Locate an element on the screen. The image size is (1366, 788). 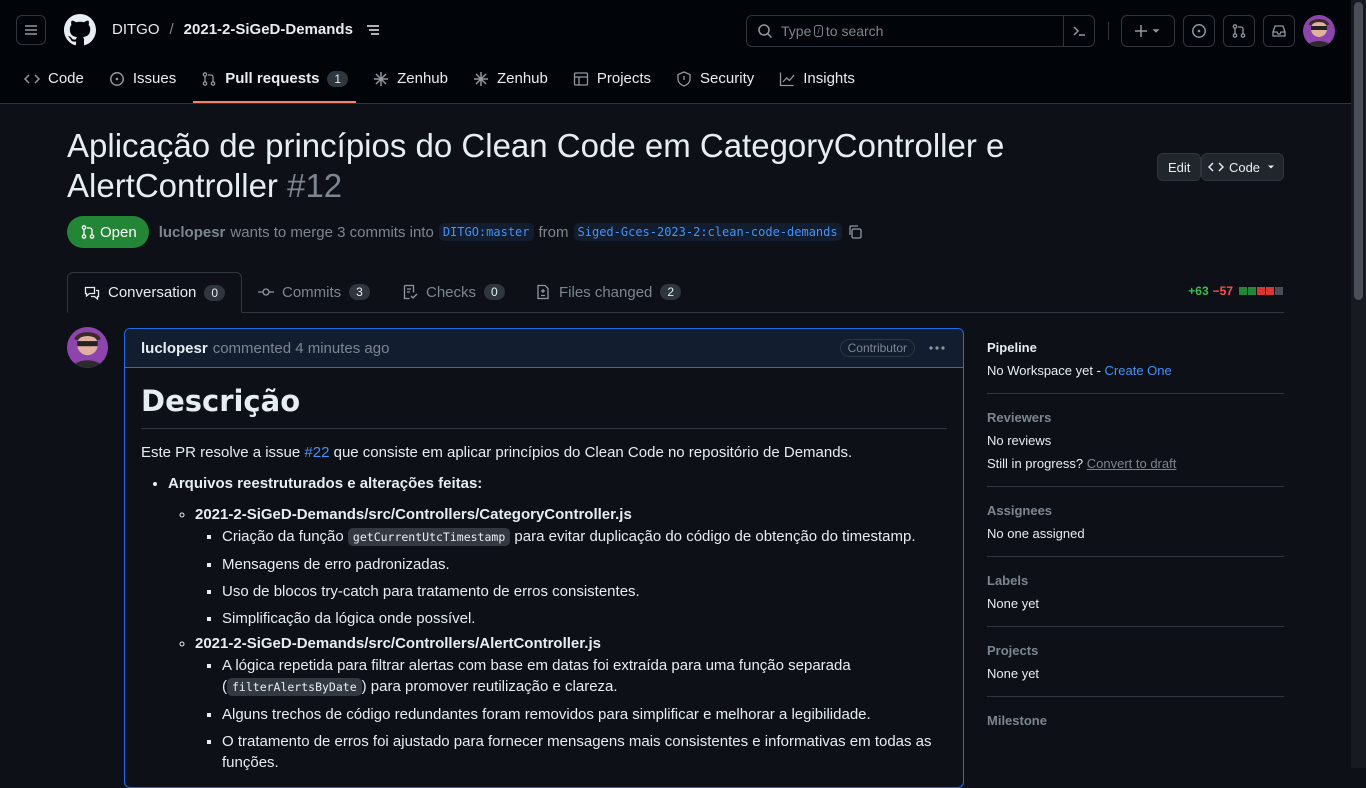
tab-checks: Checks 0 is located at coordinates (453, 292).